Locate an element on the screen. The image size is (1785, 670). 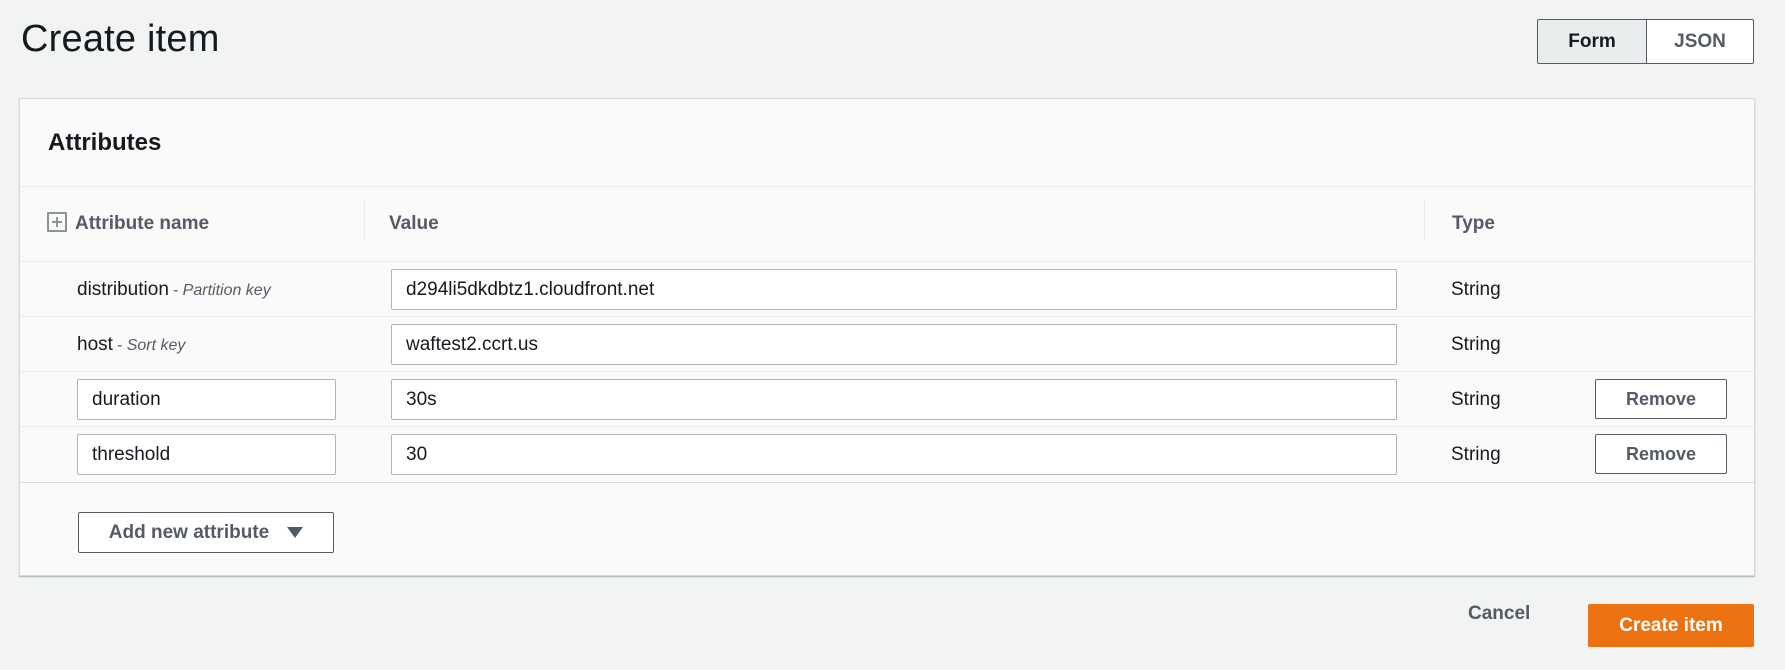
table-row: distribution- Partition key String is located at coordinates (887, 289).